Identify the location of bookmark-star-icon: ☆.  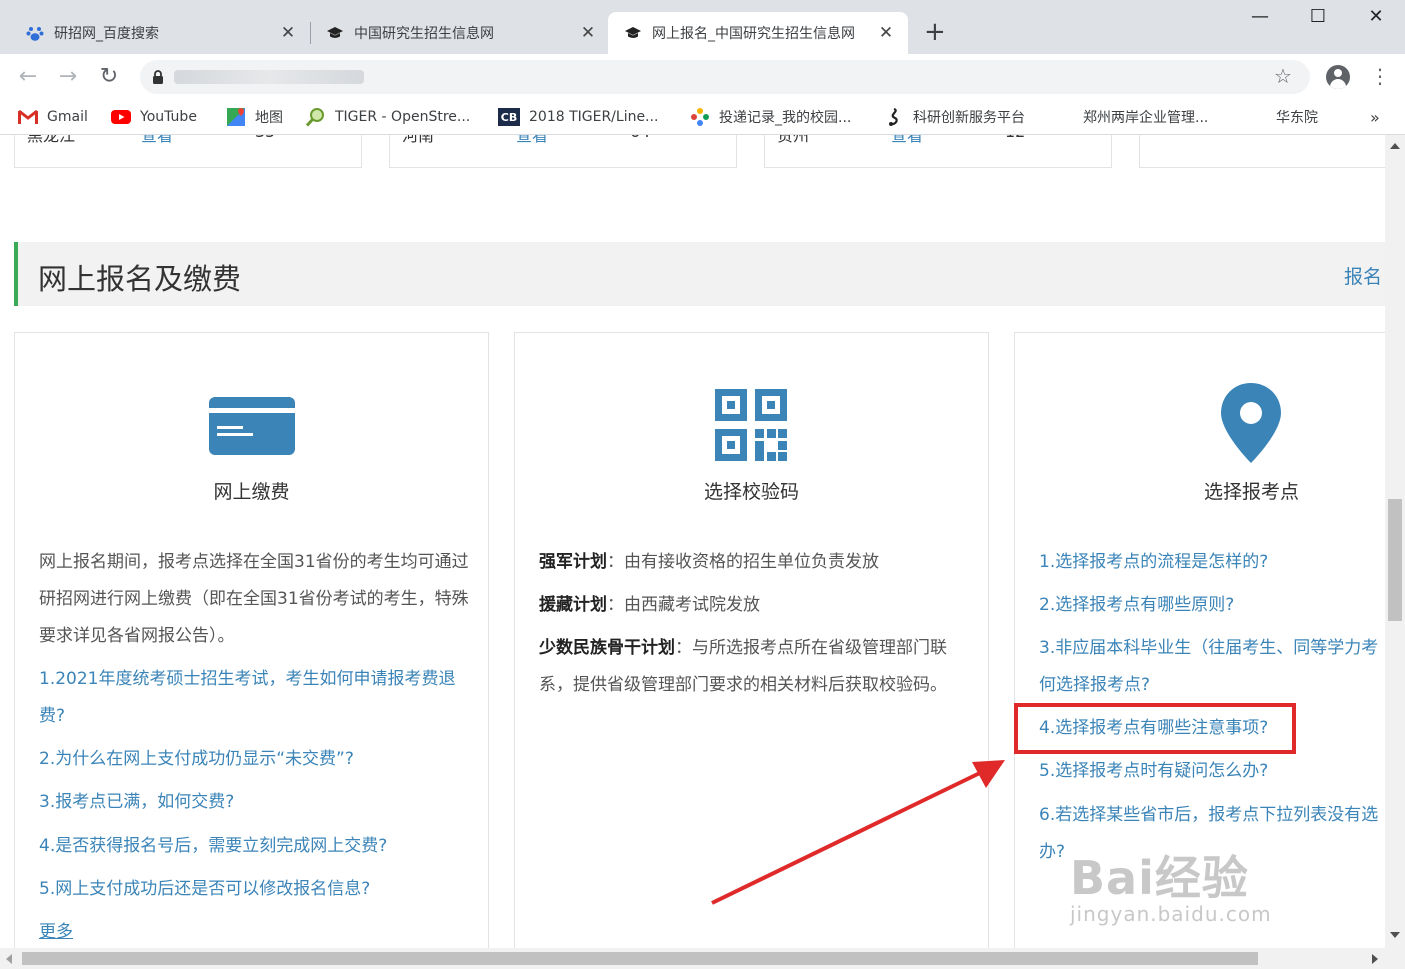
(1283, 76).